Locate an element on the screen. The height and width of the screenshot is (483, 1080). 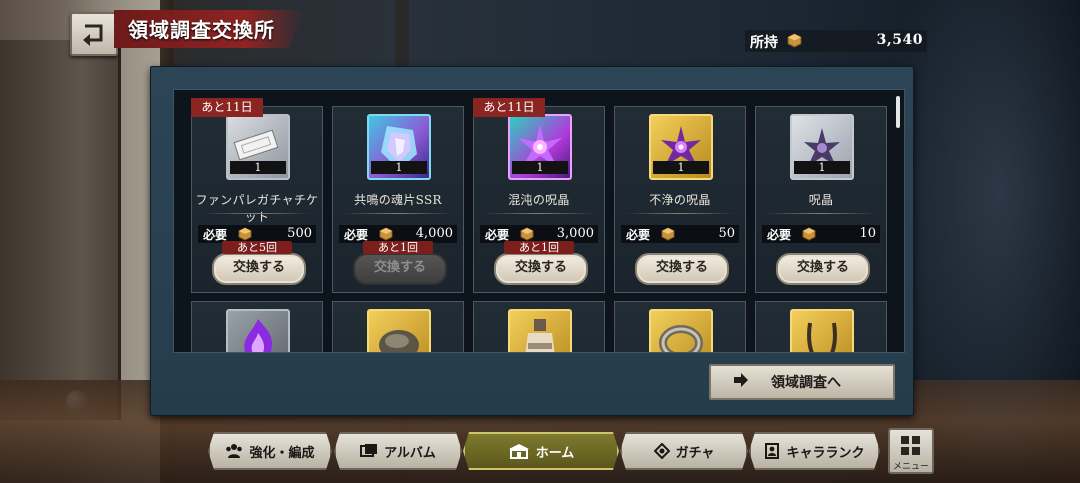
item-name: 共鳴の魂片SSR is located at coordinates (398, 200).